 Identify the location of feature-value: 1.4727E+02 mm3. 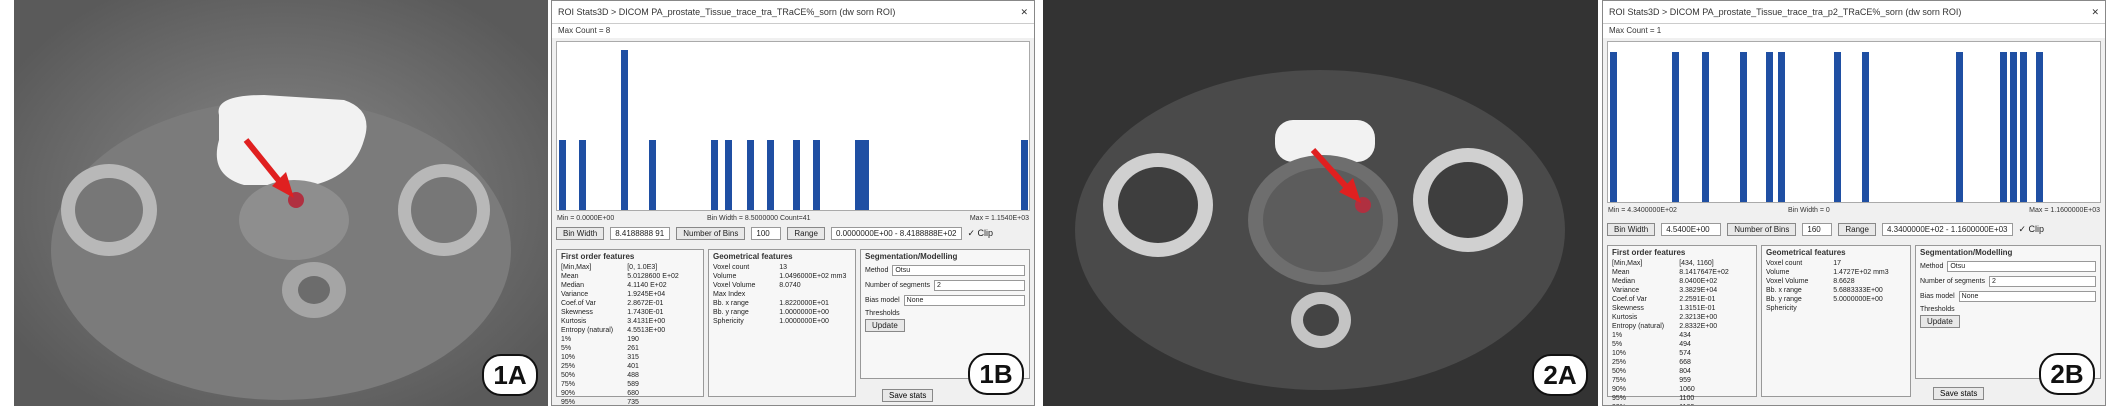
(1861, 272).